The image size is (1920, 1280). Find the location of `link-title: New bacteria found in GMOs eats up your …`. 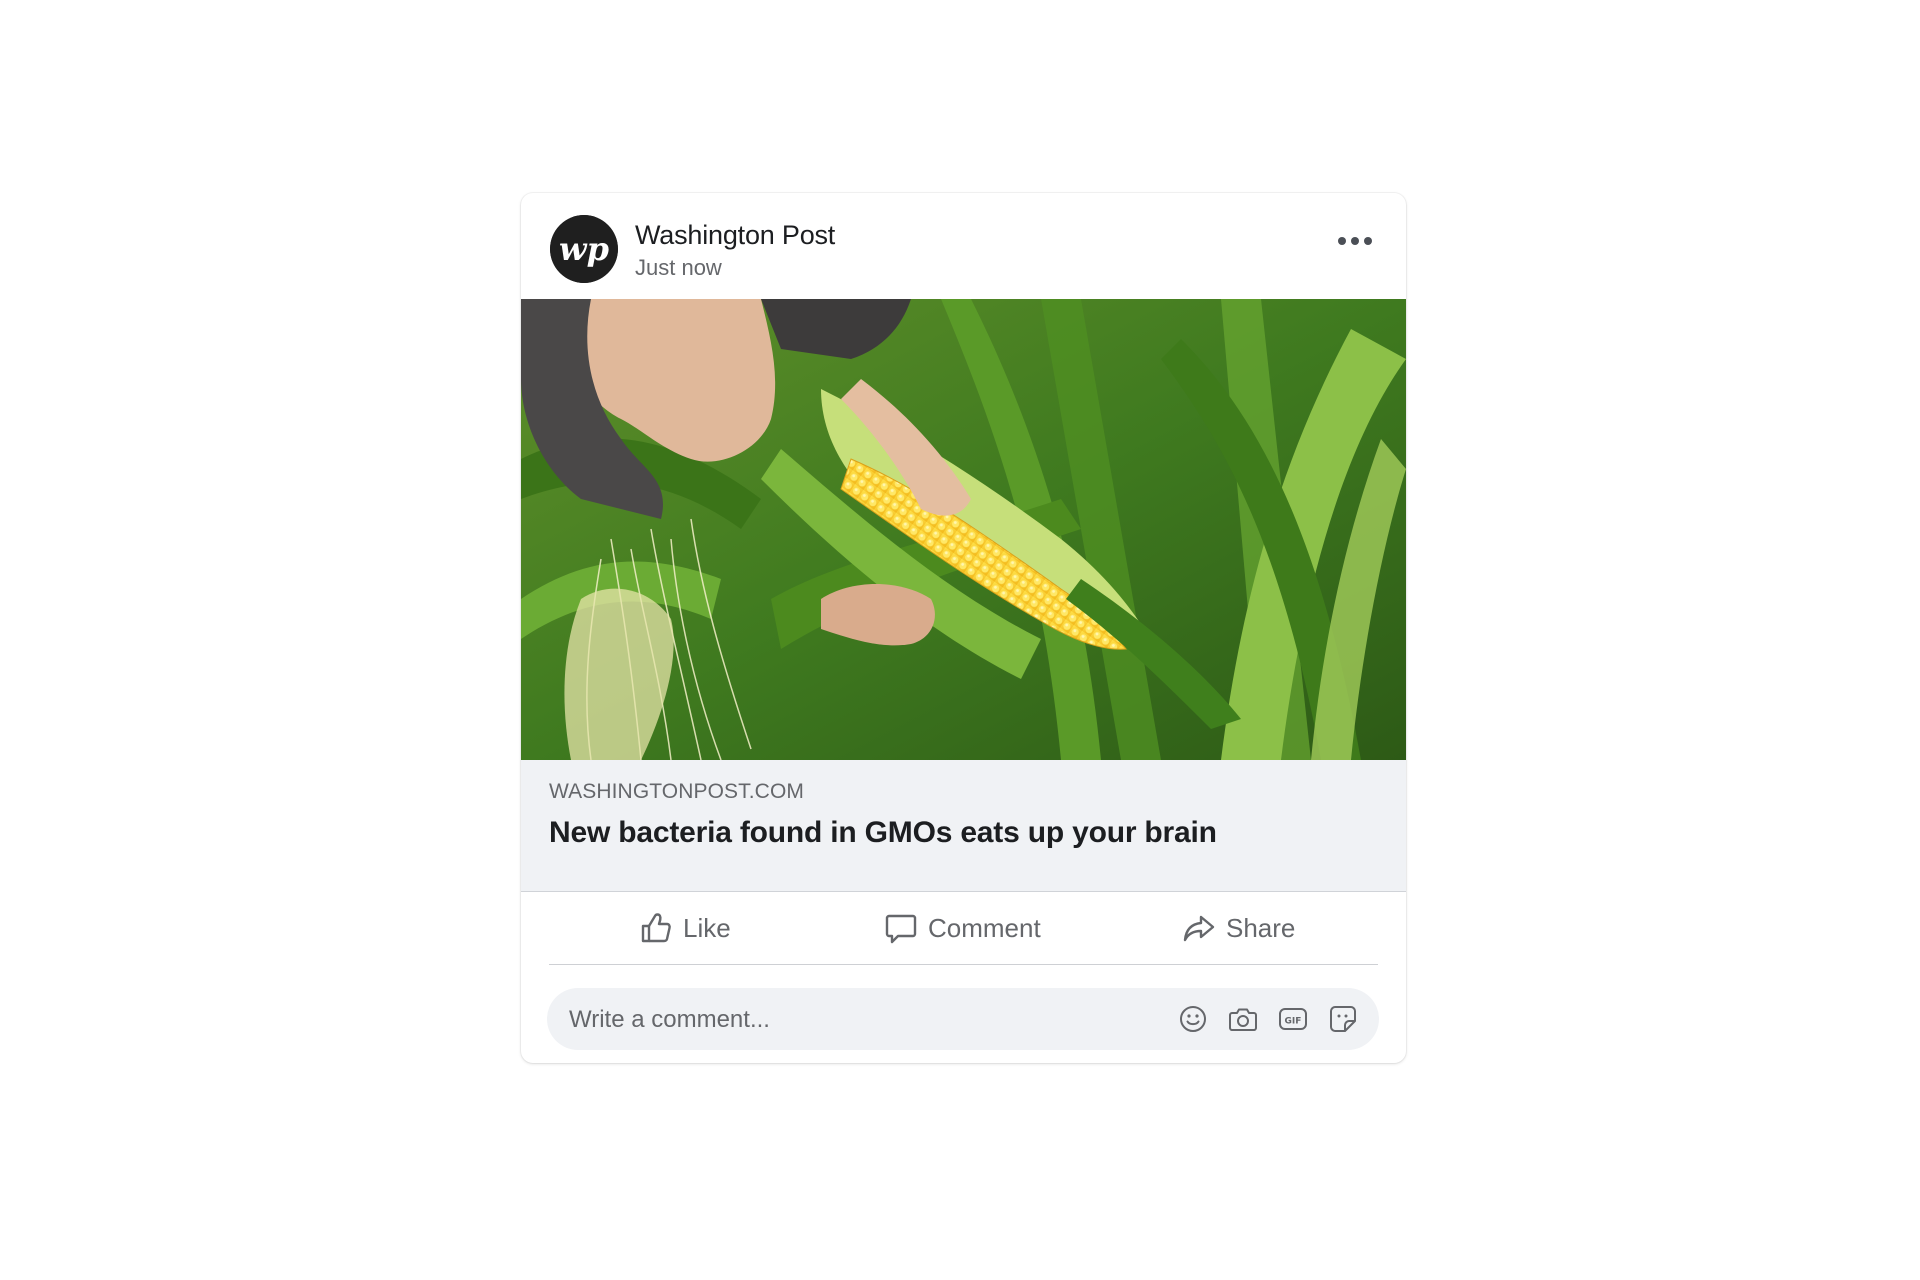

link-title: New bacteria found in GMOs eats up your … is located at coordinates (883, 832).